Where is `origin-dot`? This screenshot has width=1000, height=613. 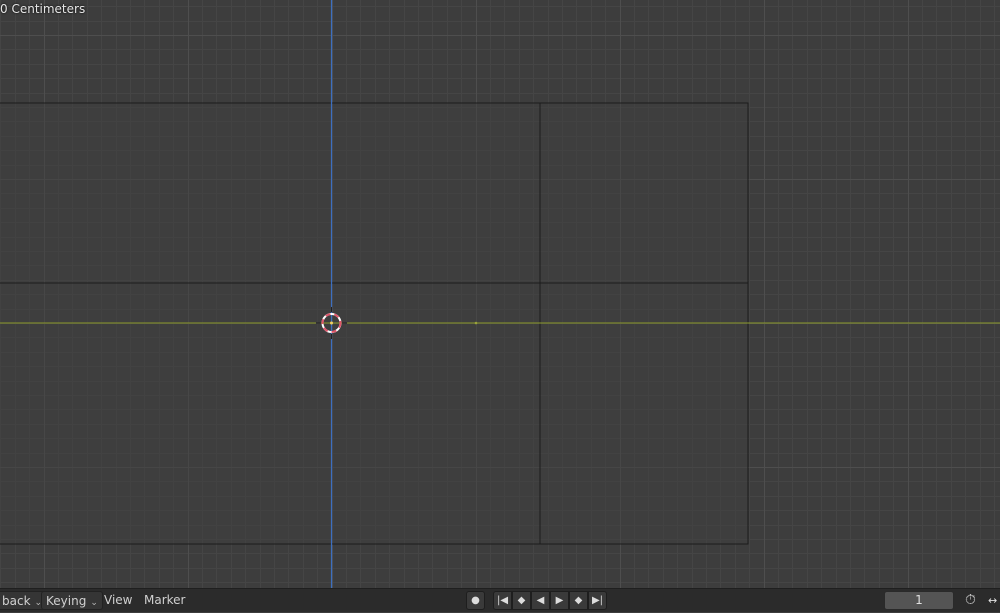
origin-dot is located at coordinates (476, 323).